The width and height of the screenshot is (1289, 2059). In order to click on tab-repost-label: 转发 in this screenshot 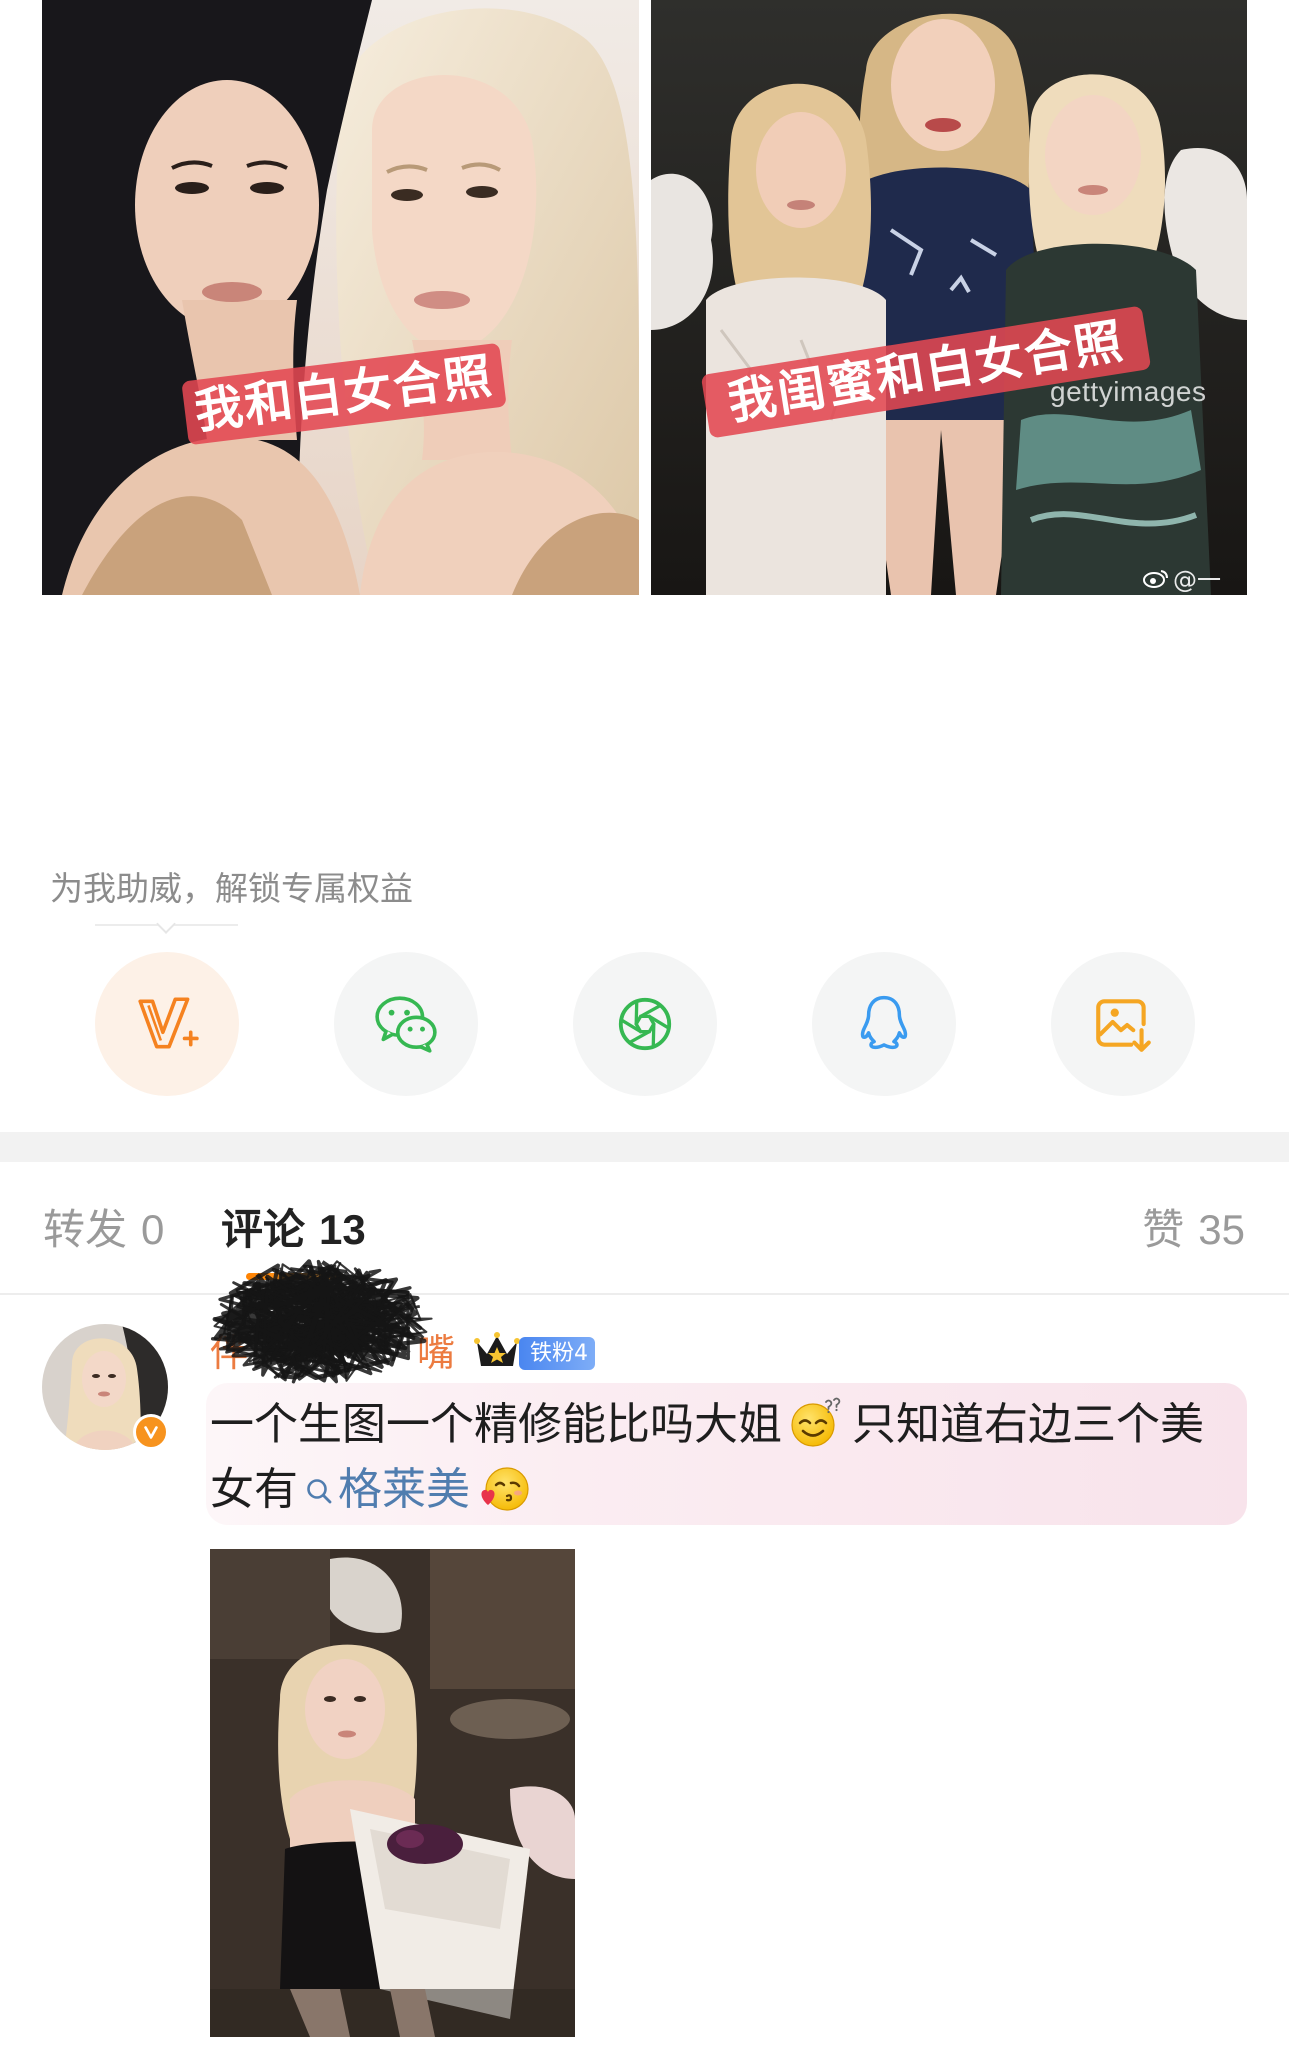, I will do `click(85, 1229)`.